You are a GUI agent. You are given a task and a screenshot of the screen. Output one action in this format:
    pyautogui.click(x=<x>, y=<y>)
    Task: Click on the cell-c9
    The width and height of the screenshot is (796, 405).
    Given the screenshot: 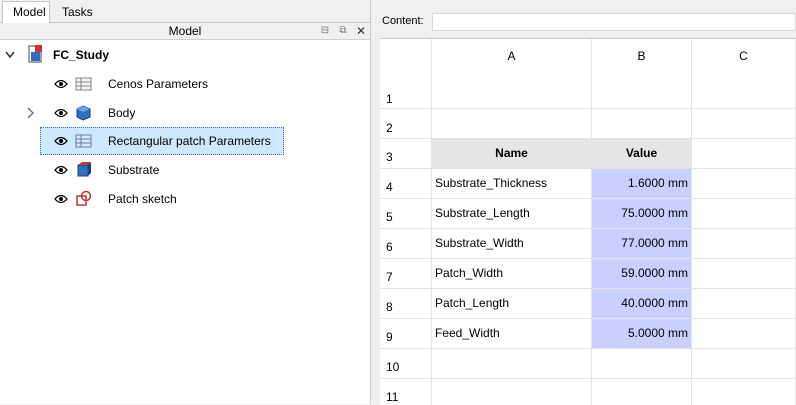 What is the action you would take?
    pyautogui.click(x=744, y=334)
    